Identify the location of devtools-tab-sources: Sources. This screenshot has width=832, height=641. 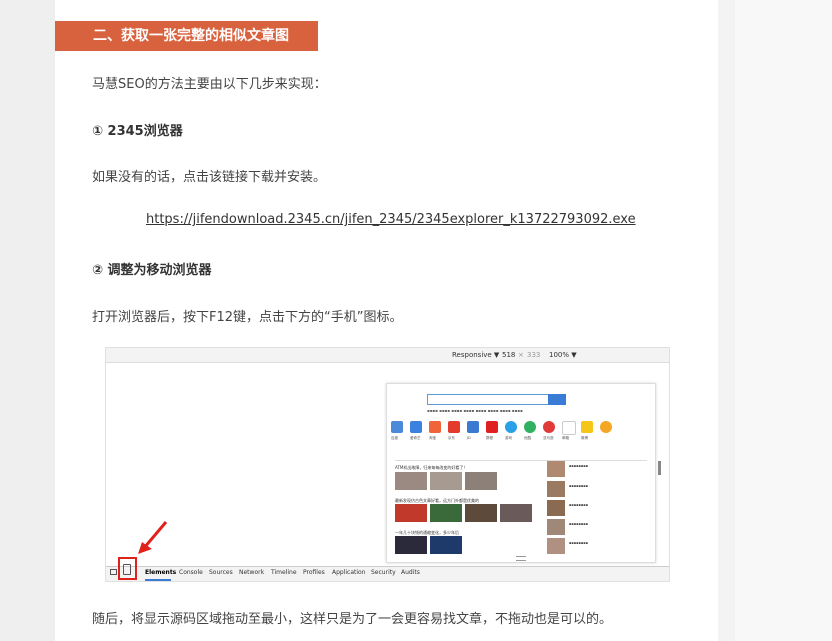
(221, 572).